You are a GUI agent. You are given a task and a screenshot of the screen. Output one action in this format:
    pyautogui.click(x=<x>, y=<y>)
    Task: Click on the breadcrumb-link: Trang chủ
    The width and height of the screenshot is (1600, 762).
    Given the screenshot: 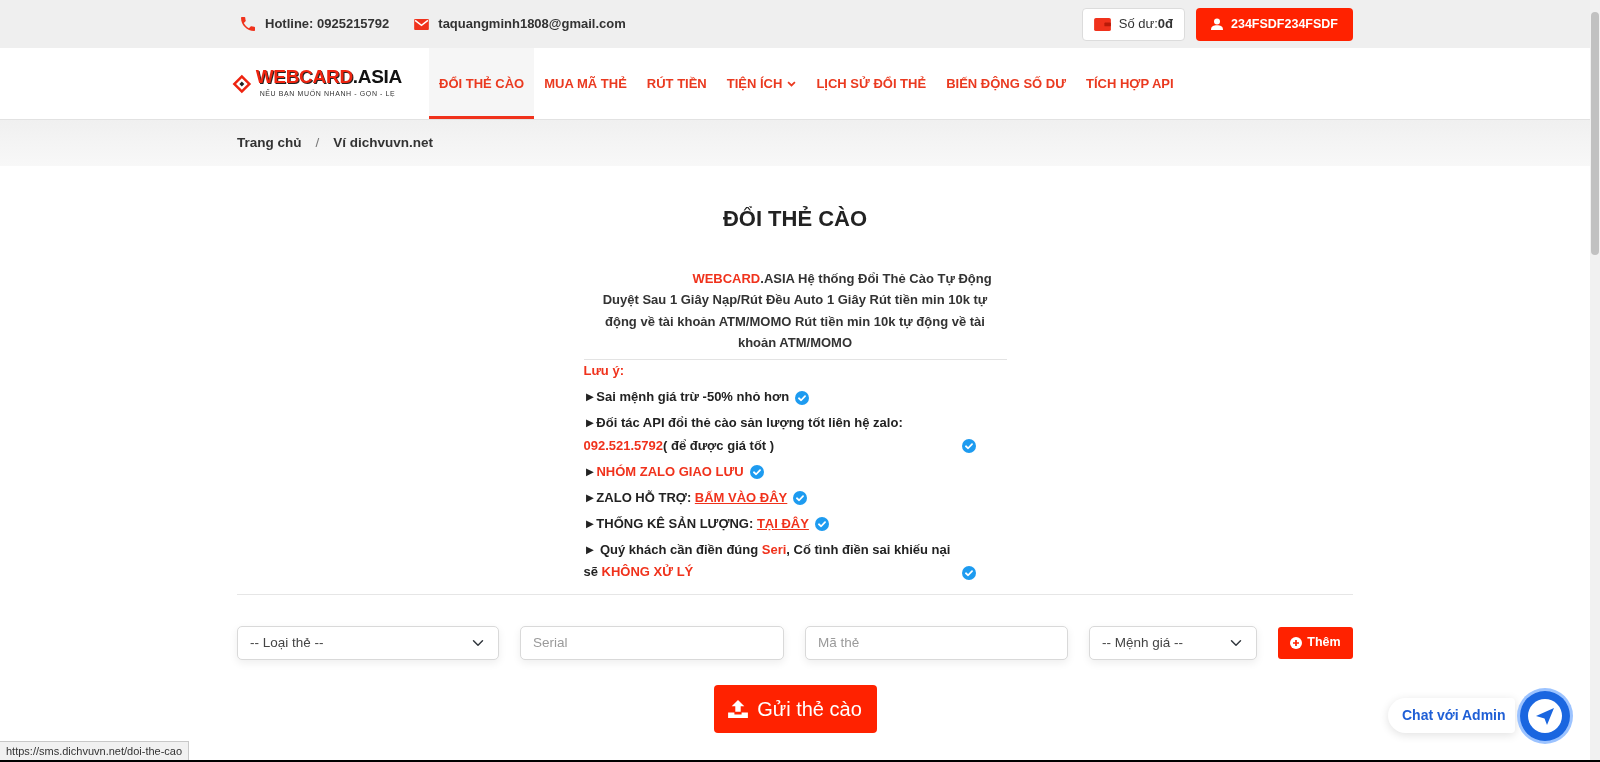 What is the action you would take?
    pyautogui.click(x=269, y=143)
    